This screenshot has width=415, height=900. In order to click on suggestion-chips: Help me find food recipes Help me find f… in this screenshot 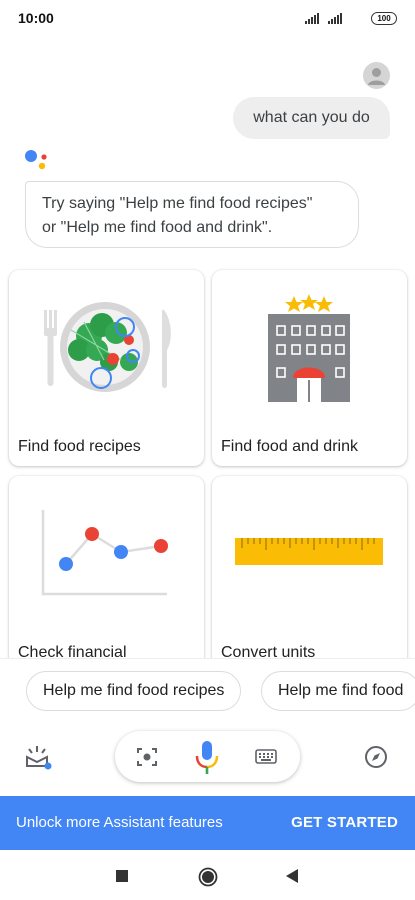, I will do `click(207, 690)`.